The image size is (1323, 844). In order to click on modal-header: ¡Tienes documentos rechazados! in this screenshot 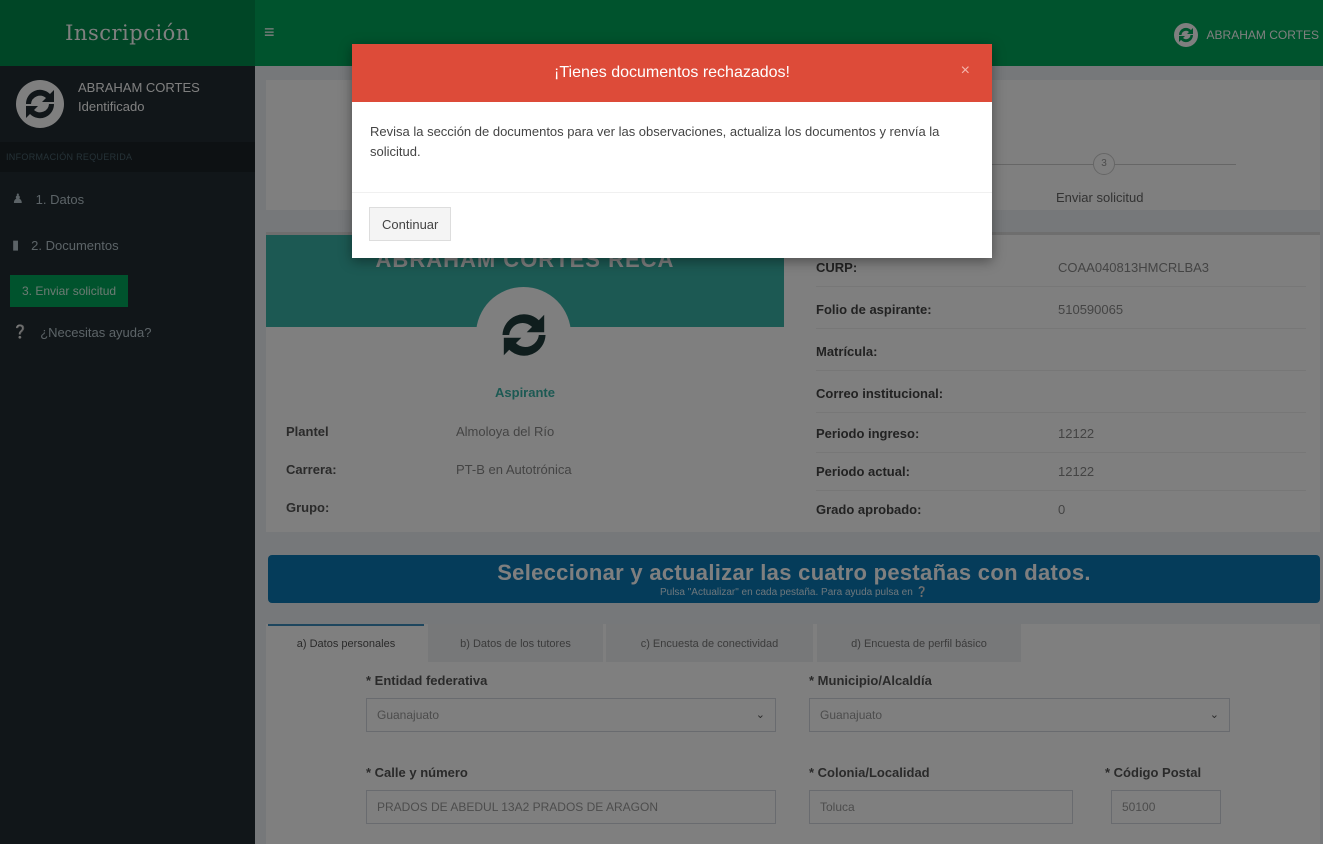, I will do `click(672, 73)`.